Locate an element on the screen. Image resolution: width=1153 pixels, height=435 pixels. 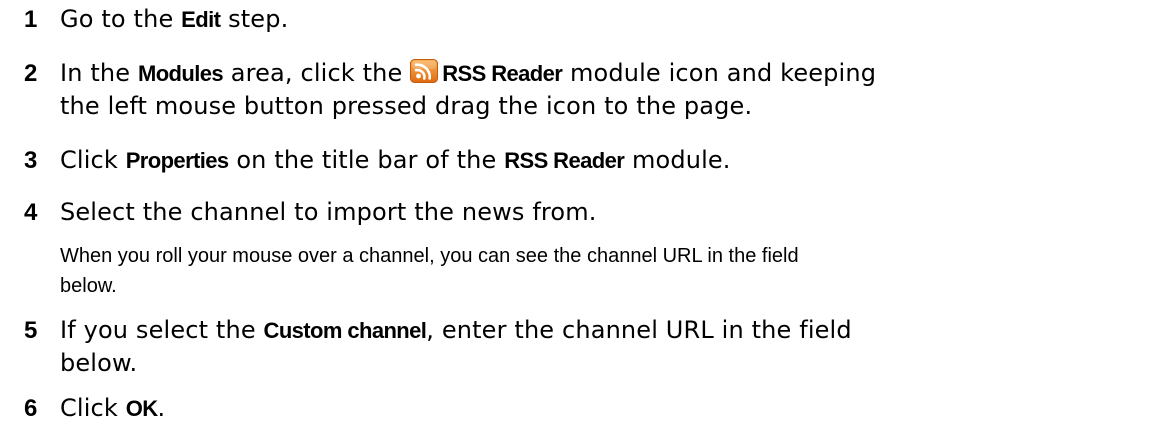
step-number: 2 is located at coordinates (31, 73).